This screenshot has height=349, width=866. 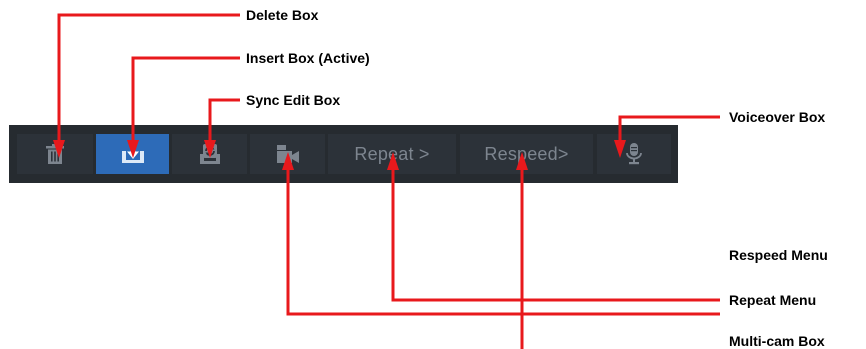 What do you see at coordinates (620, 149) in the screenshot?
I see `voiceover-arrowhead` at bounding box center [620, 149].